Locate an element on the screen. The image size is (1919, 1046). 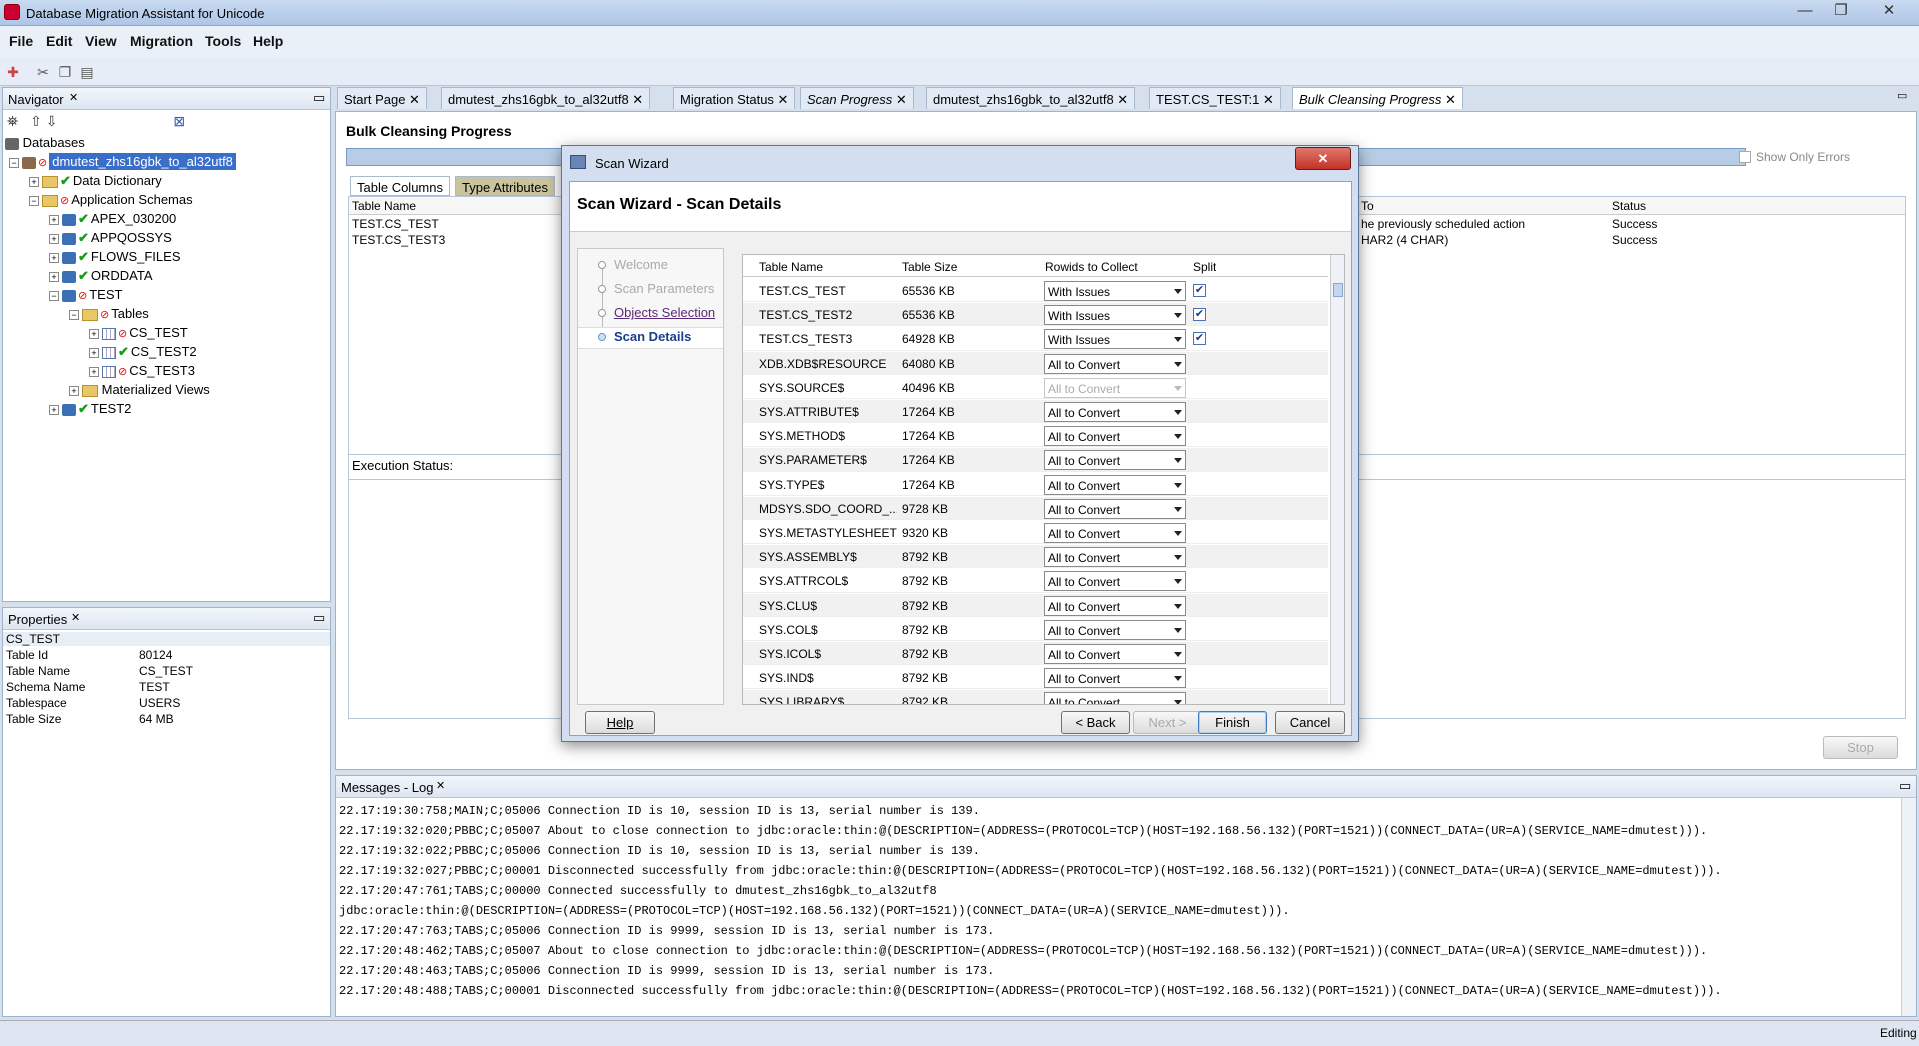
step-scan-parameters: Scan Parameters is located at coordinates (664, 288).